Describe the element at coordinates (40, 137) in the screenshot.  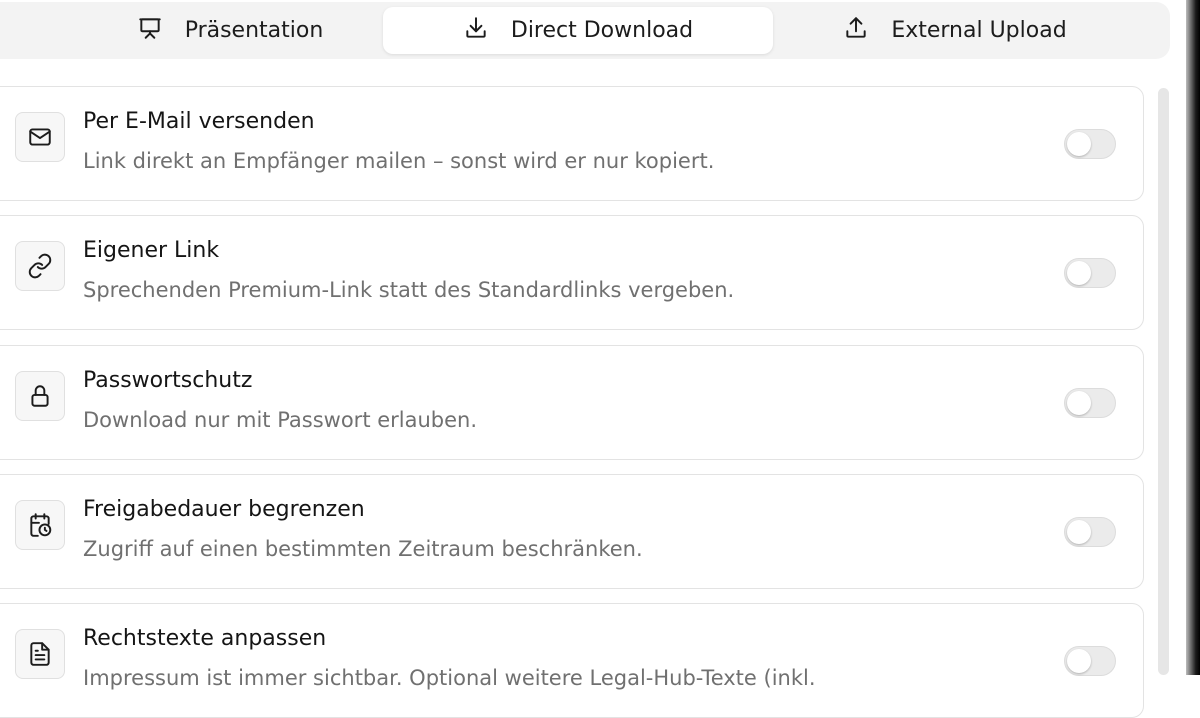
I see `mail-icon` at that location.